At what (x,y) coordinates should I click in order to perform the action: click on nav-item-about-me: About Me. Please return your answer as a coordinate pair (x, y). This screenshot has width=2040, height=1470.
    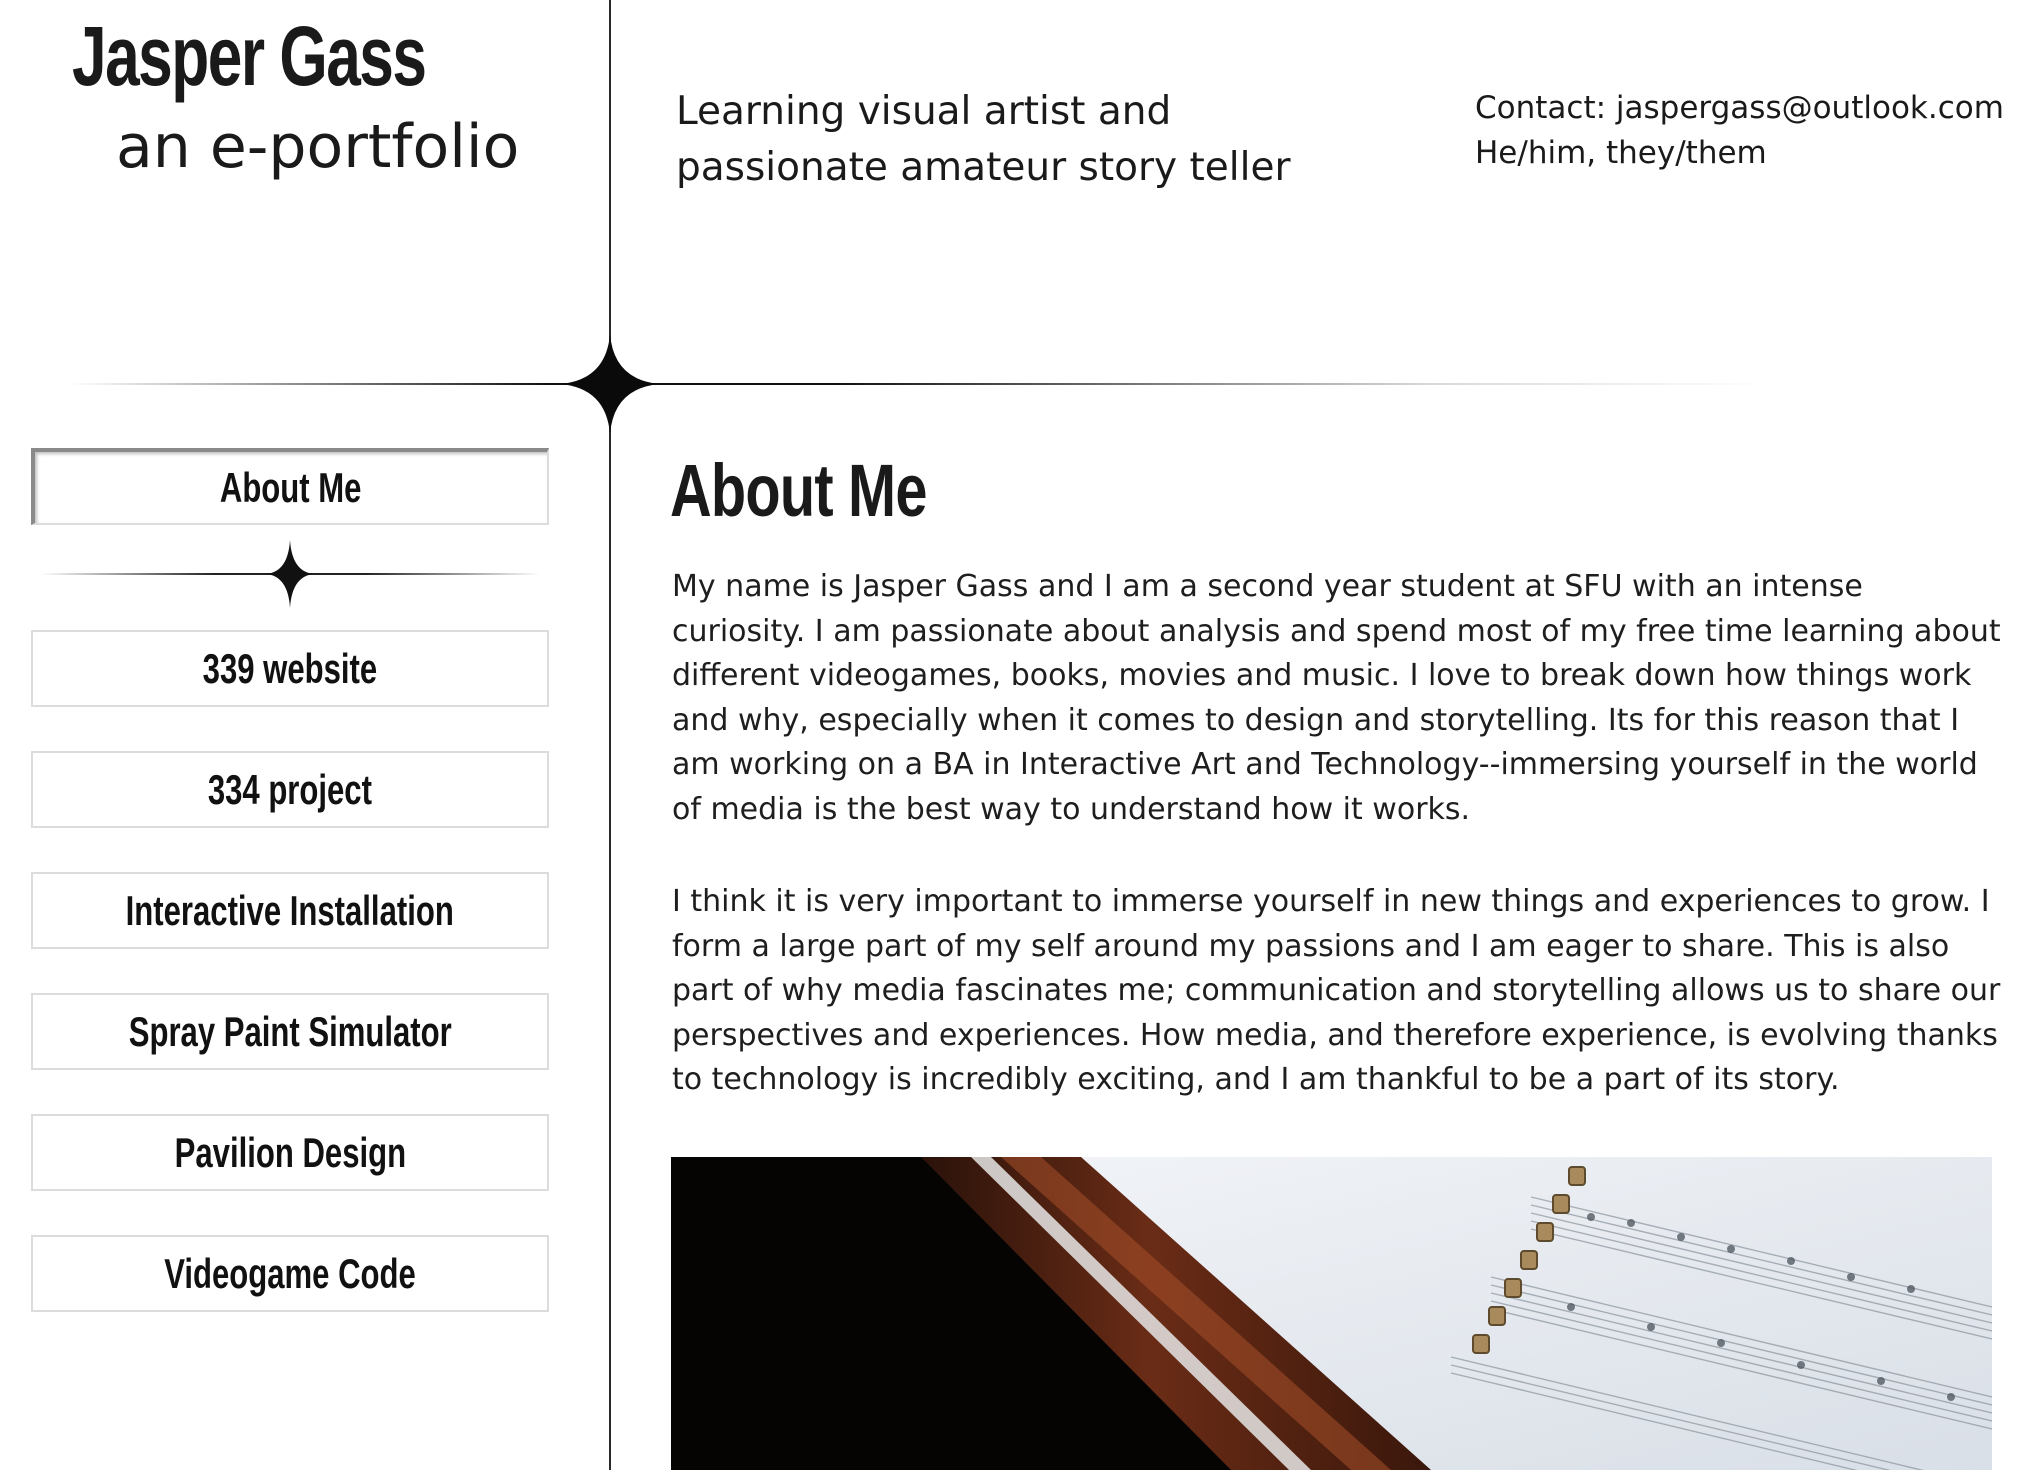
    Looking at the image, I should click on (290, 486).